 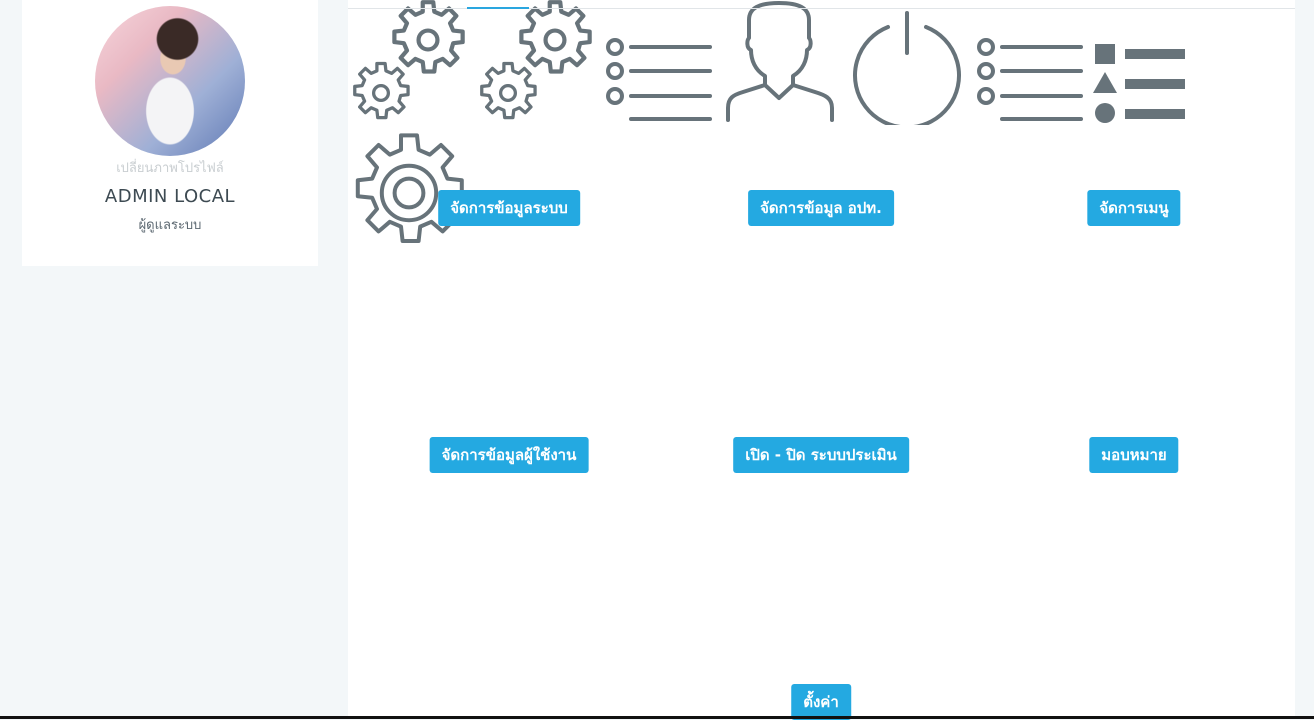 What do you see at coordinates (821, 208) in the screenshot?
I see `manage-local-org-data-button: จัดการข้อมูล อปท.` at bounding box center [821, 208].